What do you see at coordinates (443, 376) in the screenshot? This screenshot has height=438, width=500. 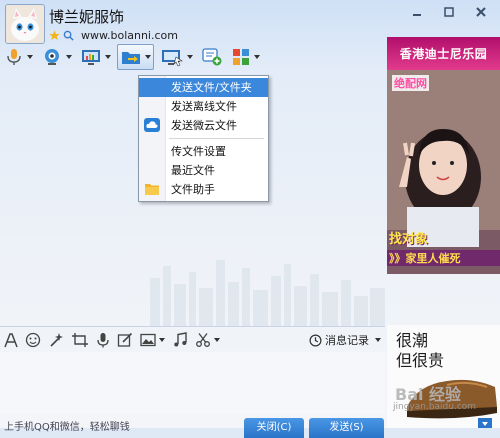 I see `ad-banner-bottom: 很潮 但很贵` at bounding box center [443, 376].